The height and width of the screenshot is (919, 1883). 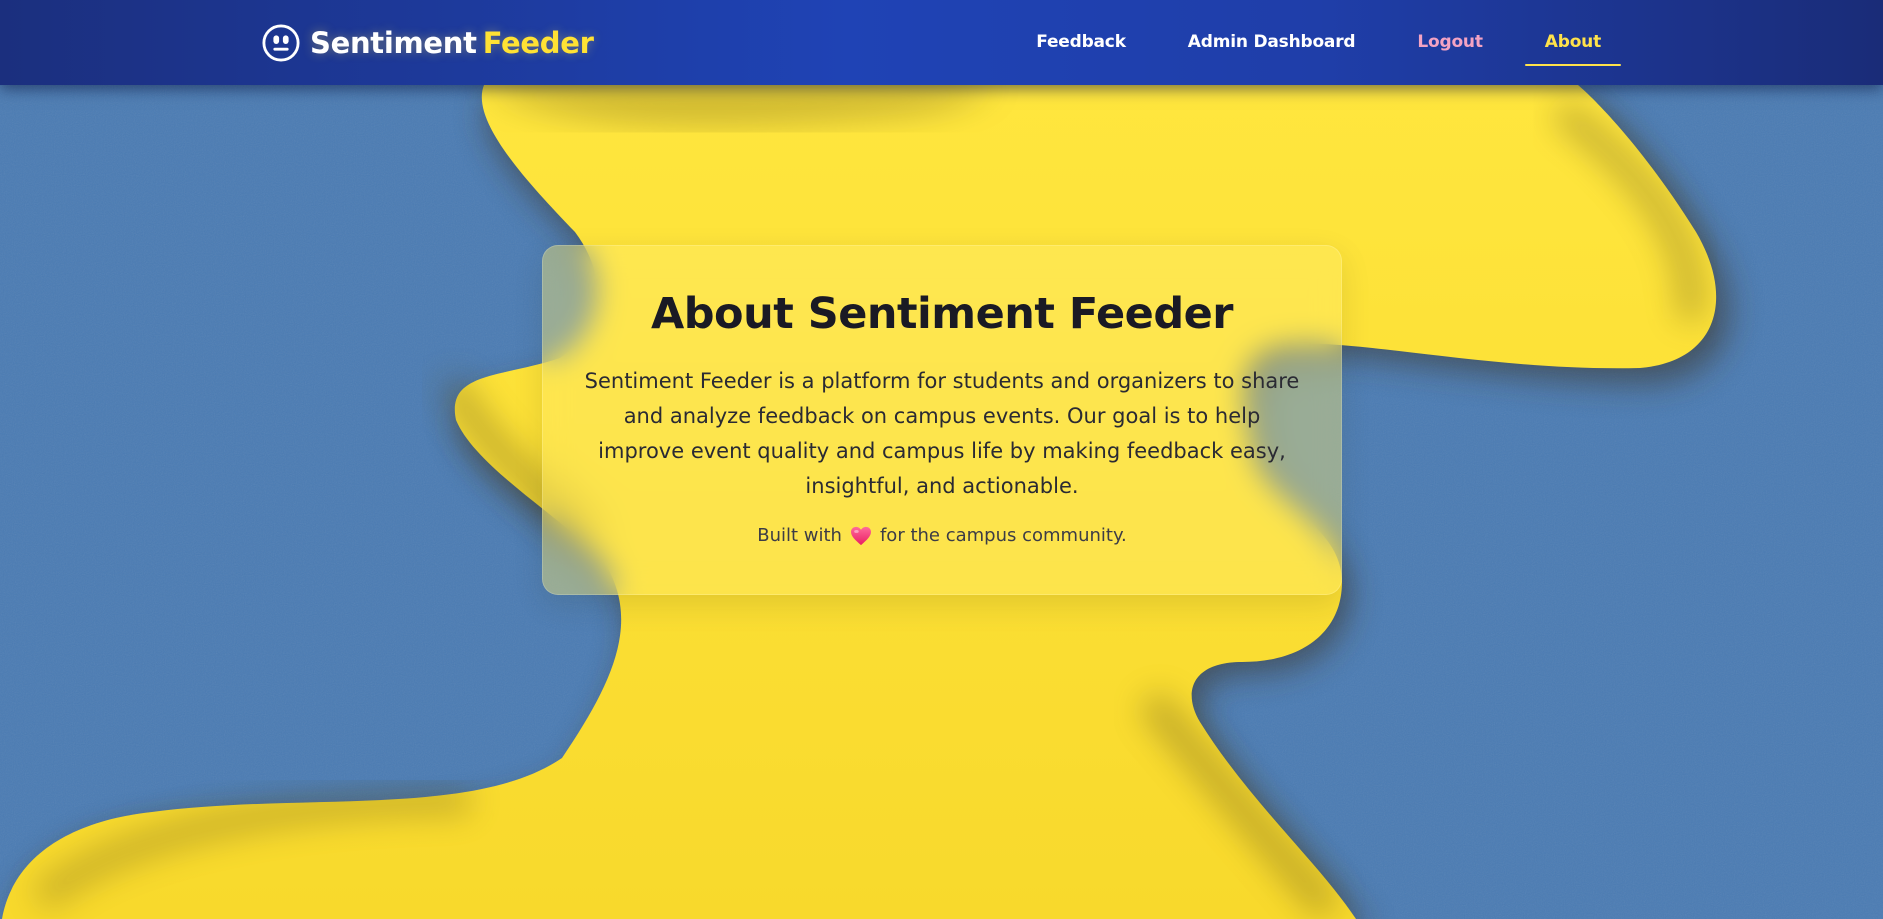 I want to click on nav-link-about: About, so click(x=1573, y=44).